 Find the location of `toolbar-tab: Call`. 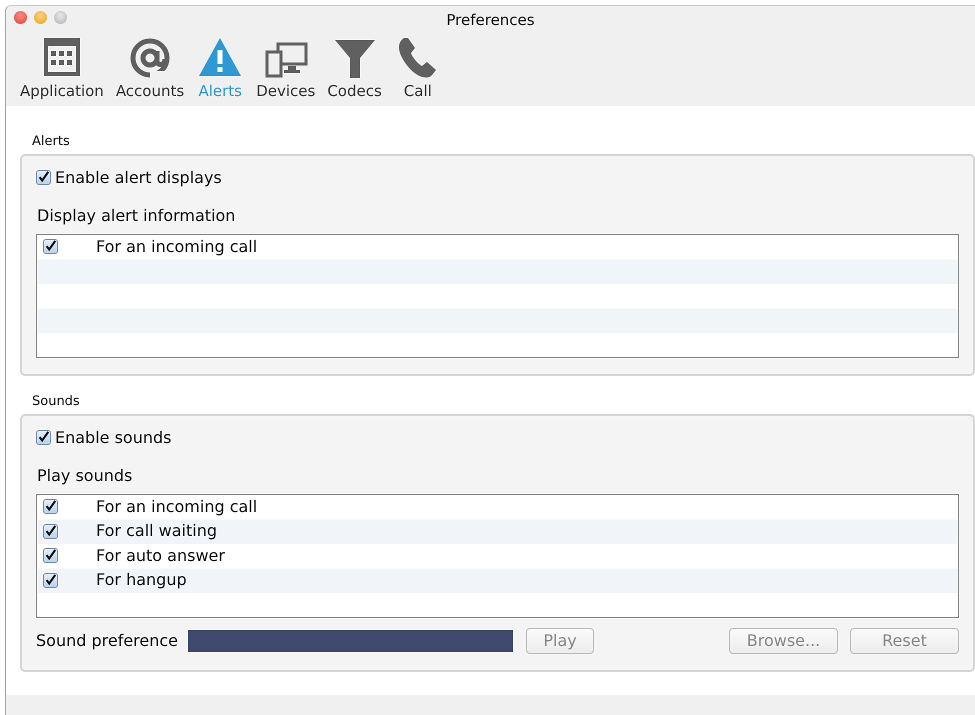

toolbar-tab: Call is located at coordinates (418, 70).